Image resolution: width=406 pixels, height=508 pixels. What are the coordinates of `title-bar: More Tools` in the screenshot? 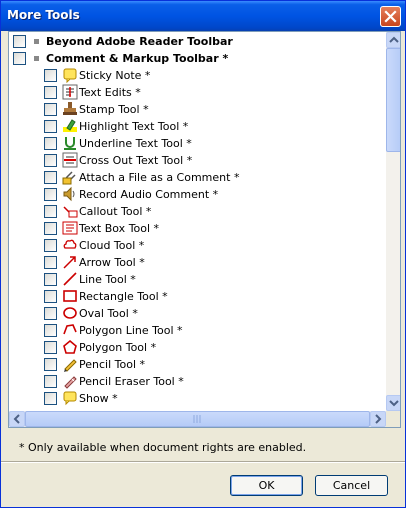 It's located at (203, 16).